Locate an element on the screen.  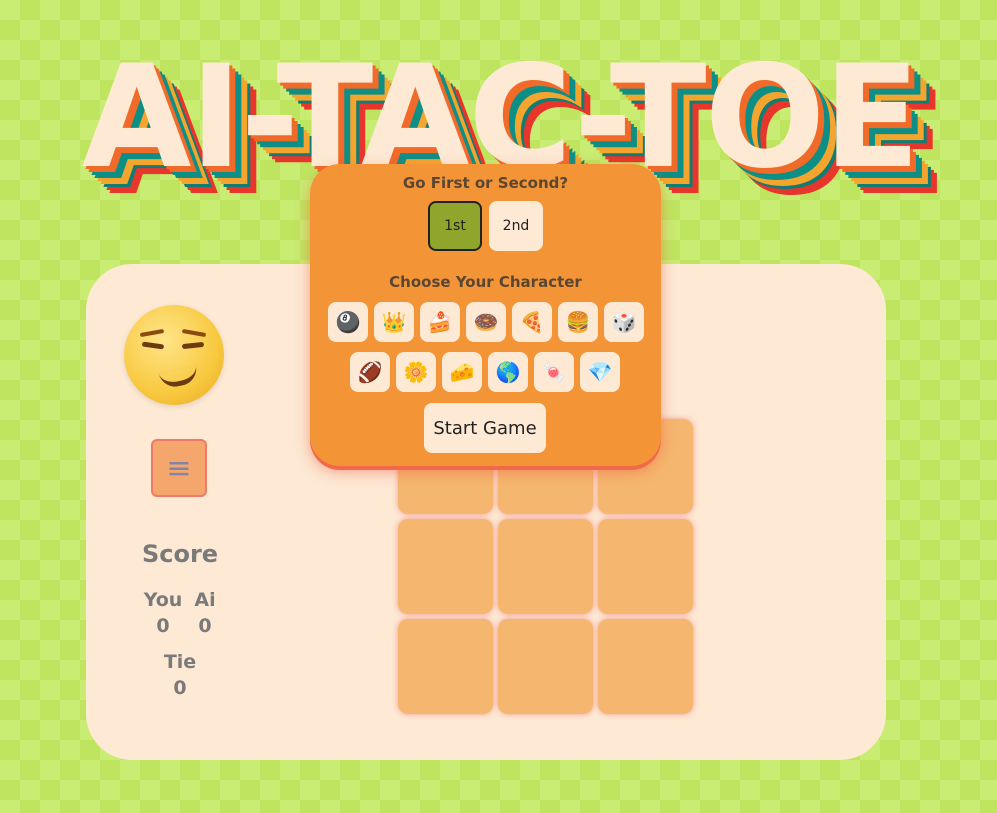
score-you-value: 0 is located at coordinates (163, 626).